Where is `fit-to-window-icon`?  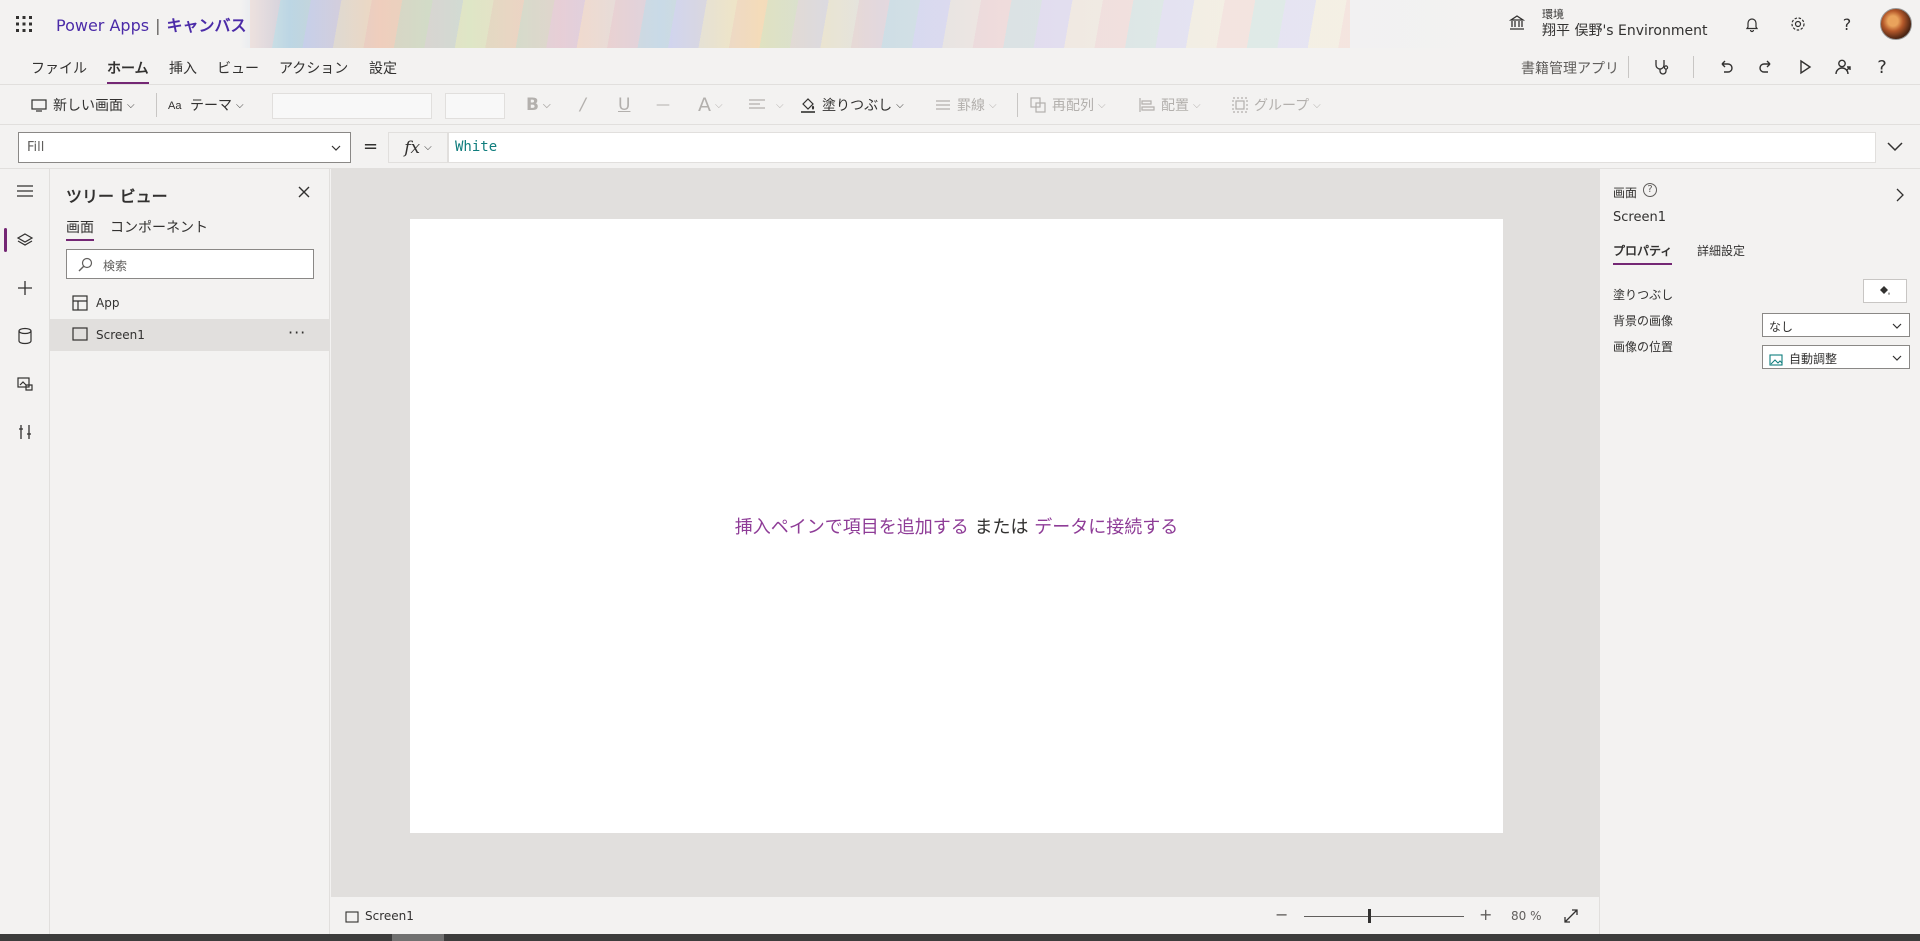 fit-to-window-icon is located at coordinates (1571, 916).